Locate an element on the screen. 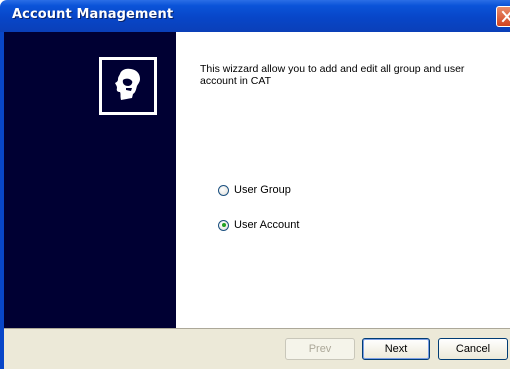 Image resolution: width=510 pixels, height=369 pixels. user-group-radio is located at coordinates (223, 190).